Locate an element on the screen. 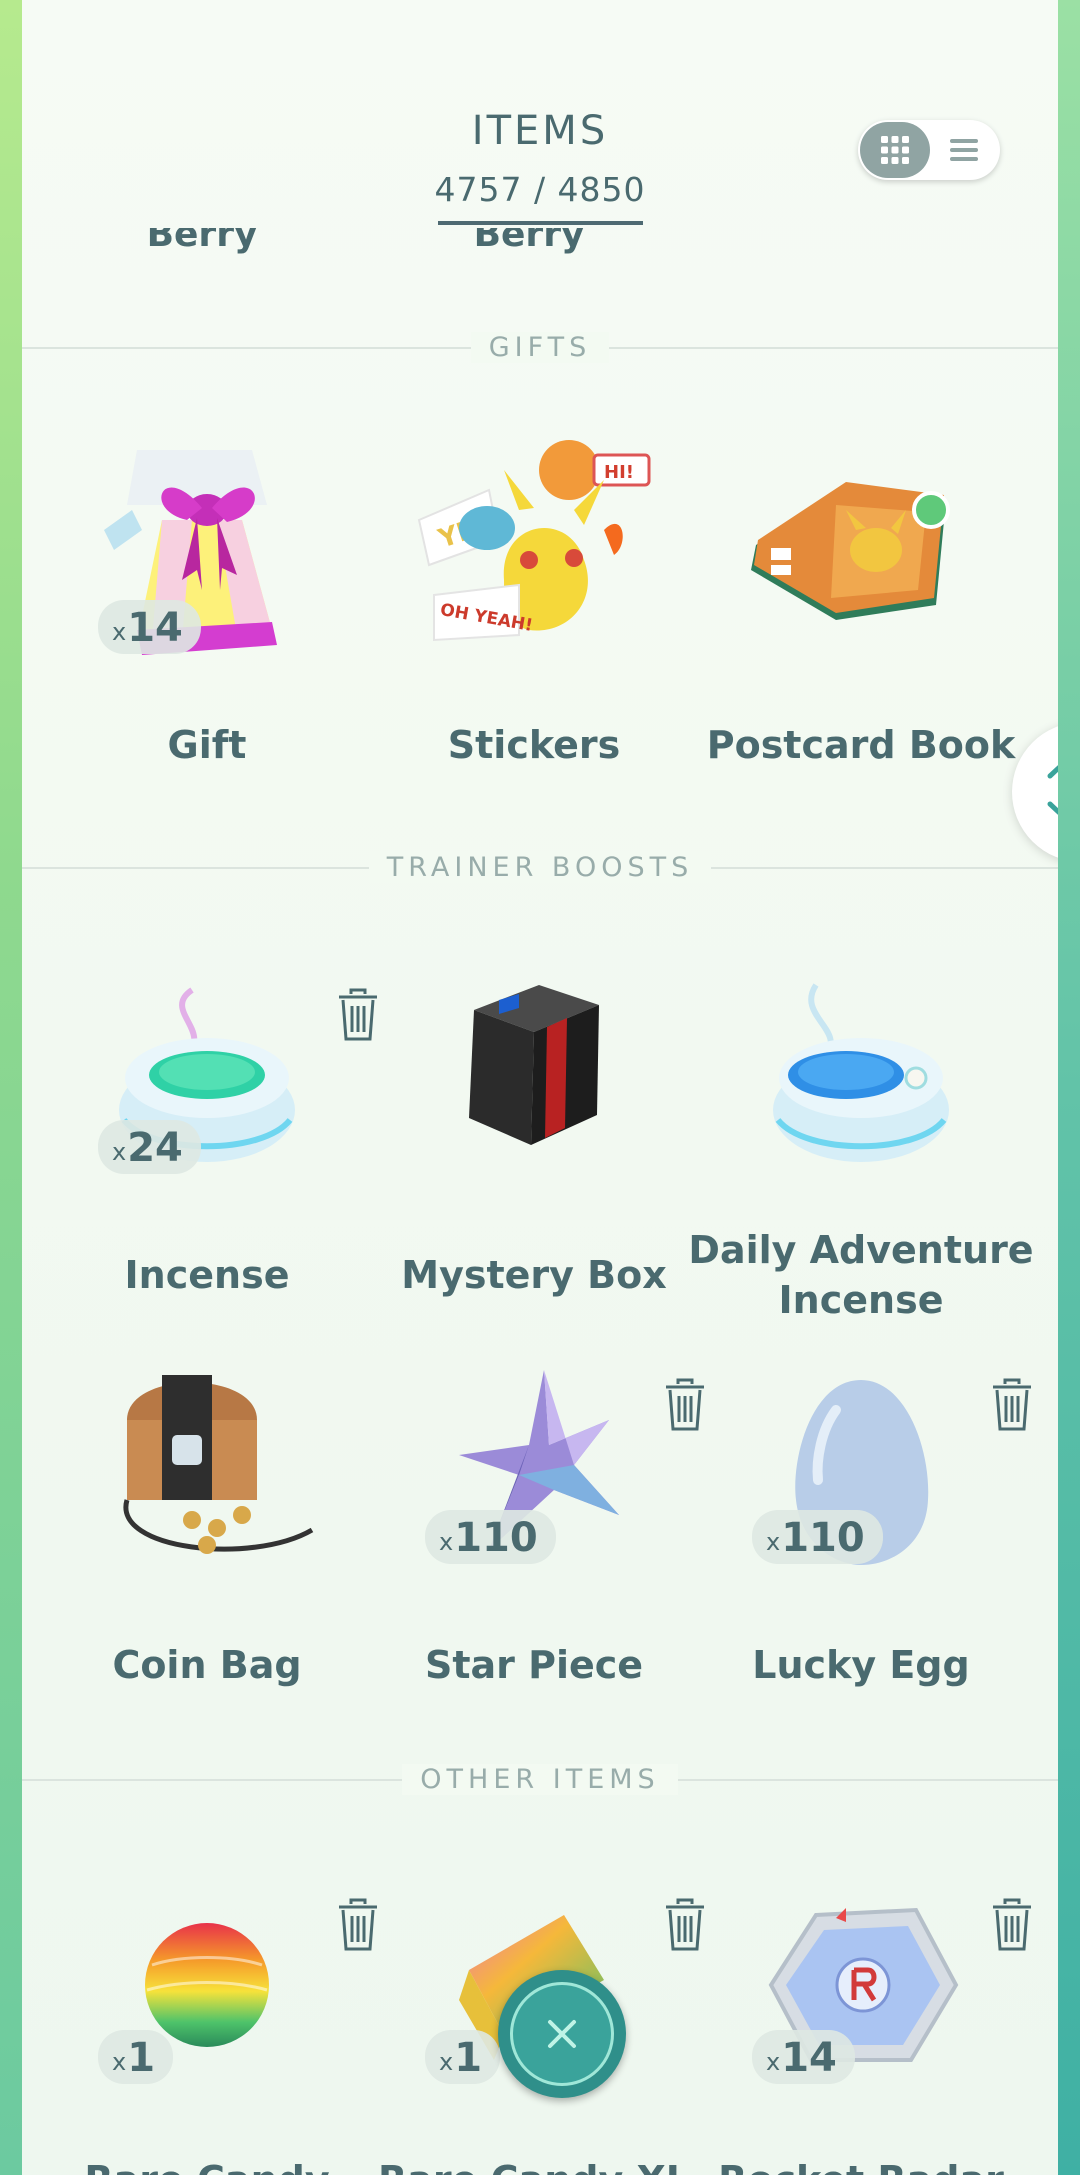 The height and width of the screenshot is (2175, 1080). view-toggle is located at coordinates (929, 150).